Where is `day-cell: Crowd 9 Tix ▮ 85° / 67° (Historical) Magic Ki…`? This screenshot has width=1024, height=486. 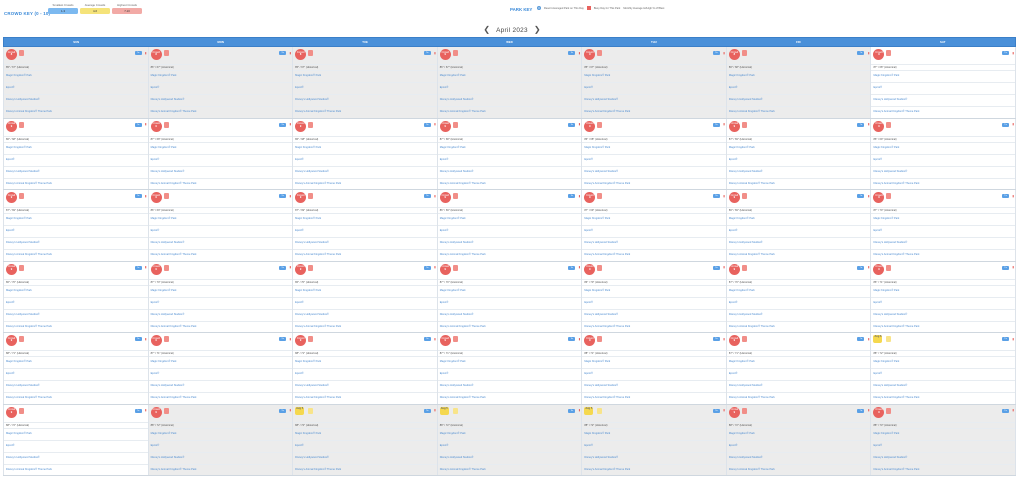 day-cell: Crowd 9 Tix ▮ 85° / 67° (Historical) Magic Ki… is located at coordinates (654, 82).